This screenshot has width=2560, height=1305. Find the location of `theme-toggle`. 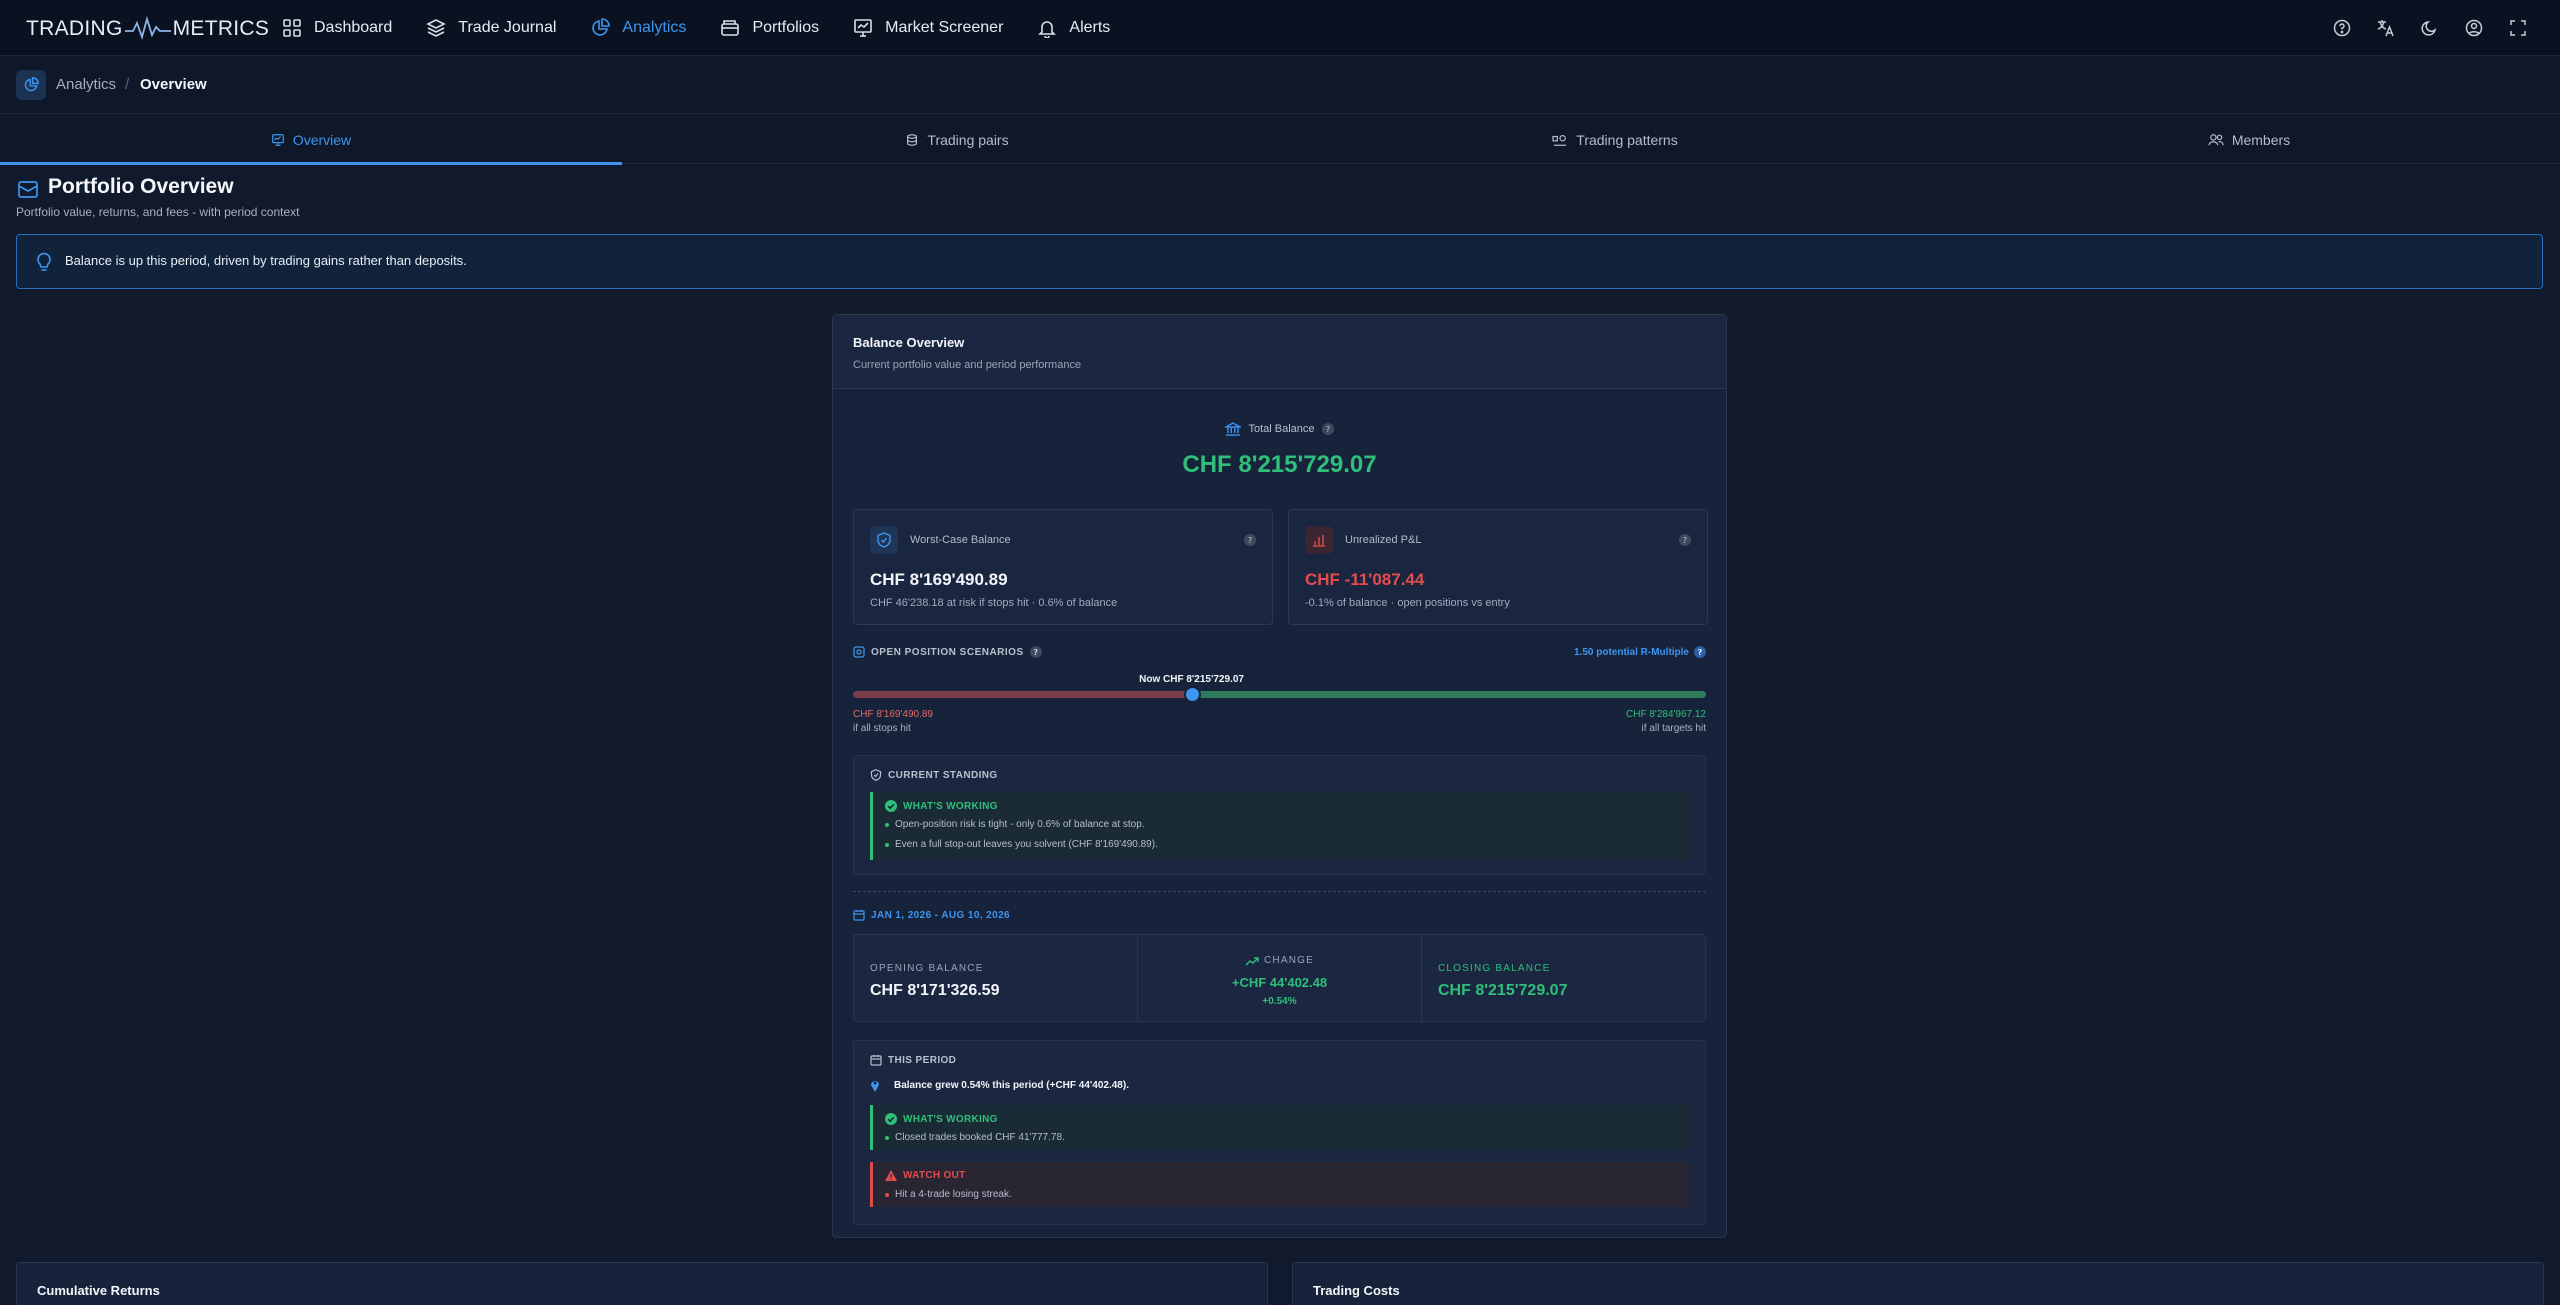

theme-toggle is located at coordinates (2430, 28).